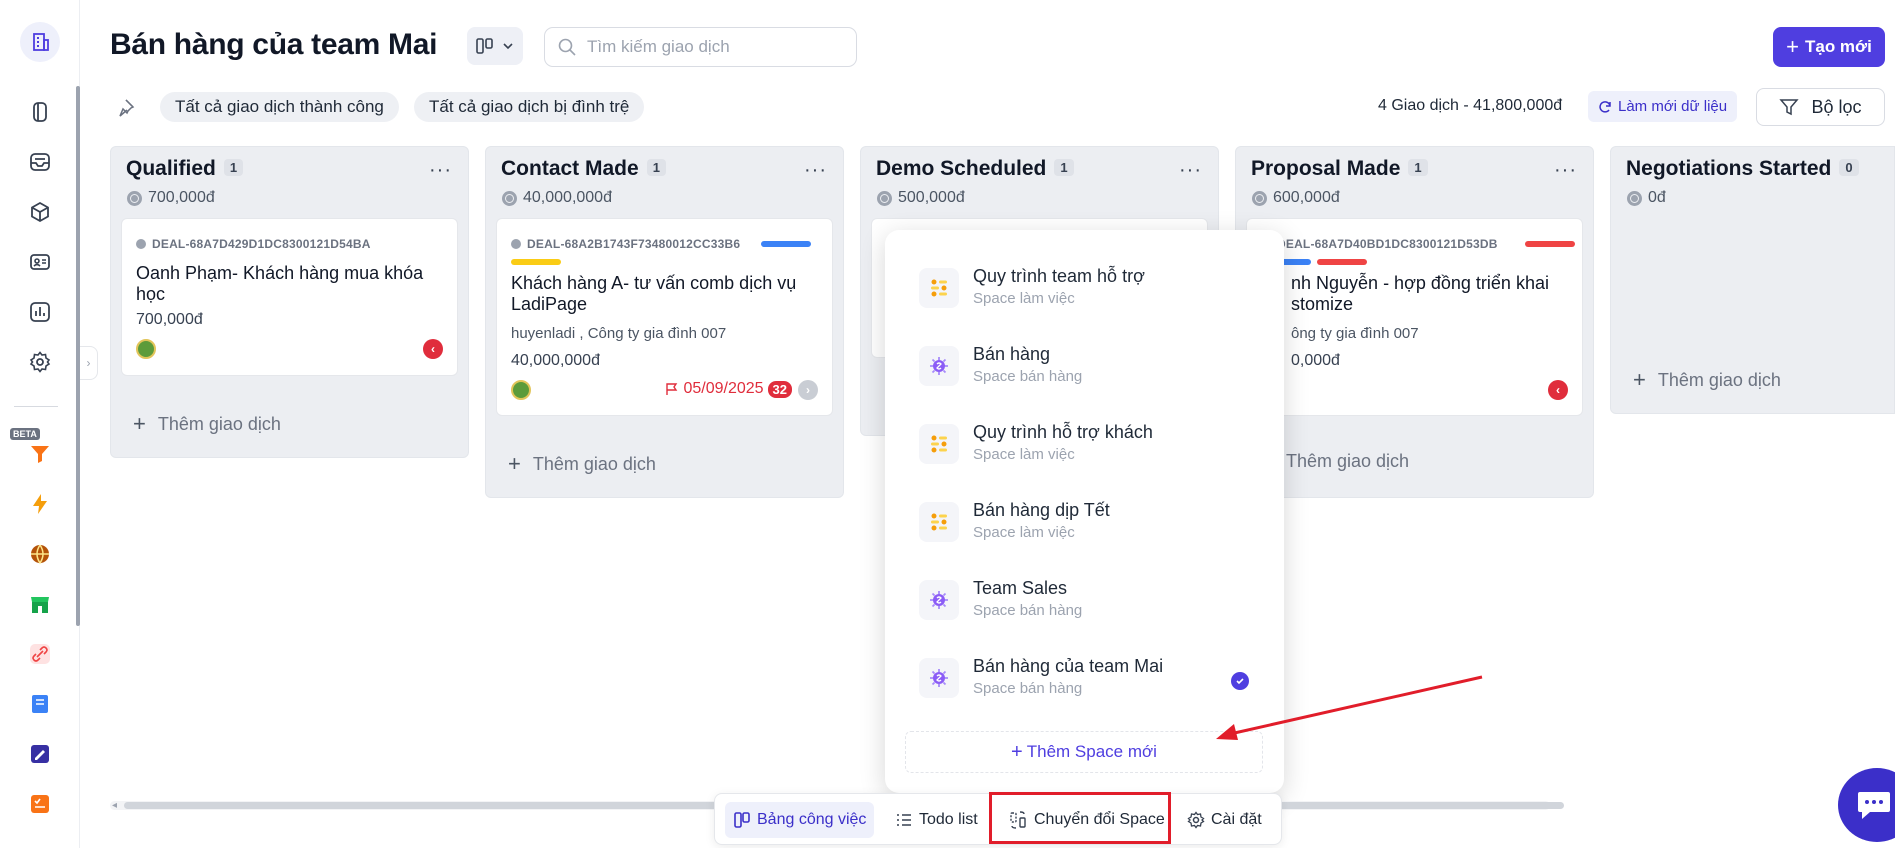 This screenshot has height=848, width=1895. What do you see at coordinates (1849, 167) in the screenshot?
I see `column-count: 0` at bounding box center [1849, 167].